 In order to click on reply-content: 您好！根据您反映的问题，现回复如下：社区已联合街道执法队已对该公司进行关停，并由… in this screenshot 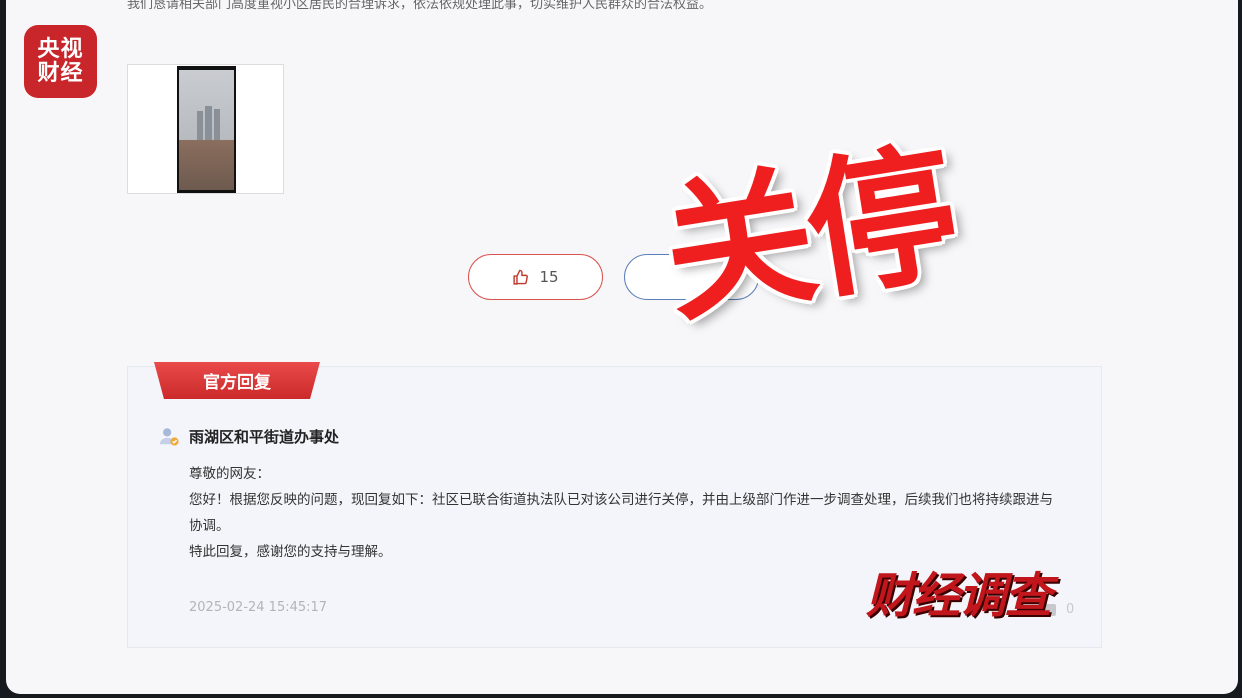, I will do `click(621, 513)`.